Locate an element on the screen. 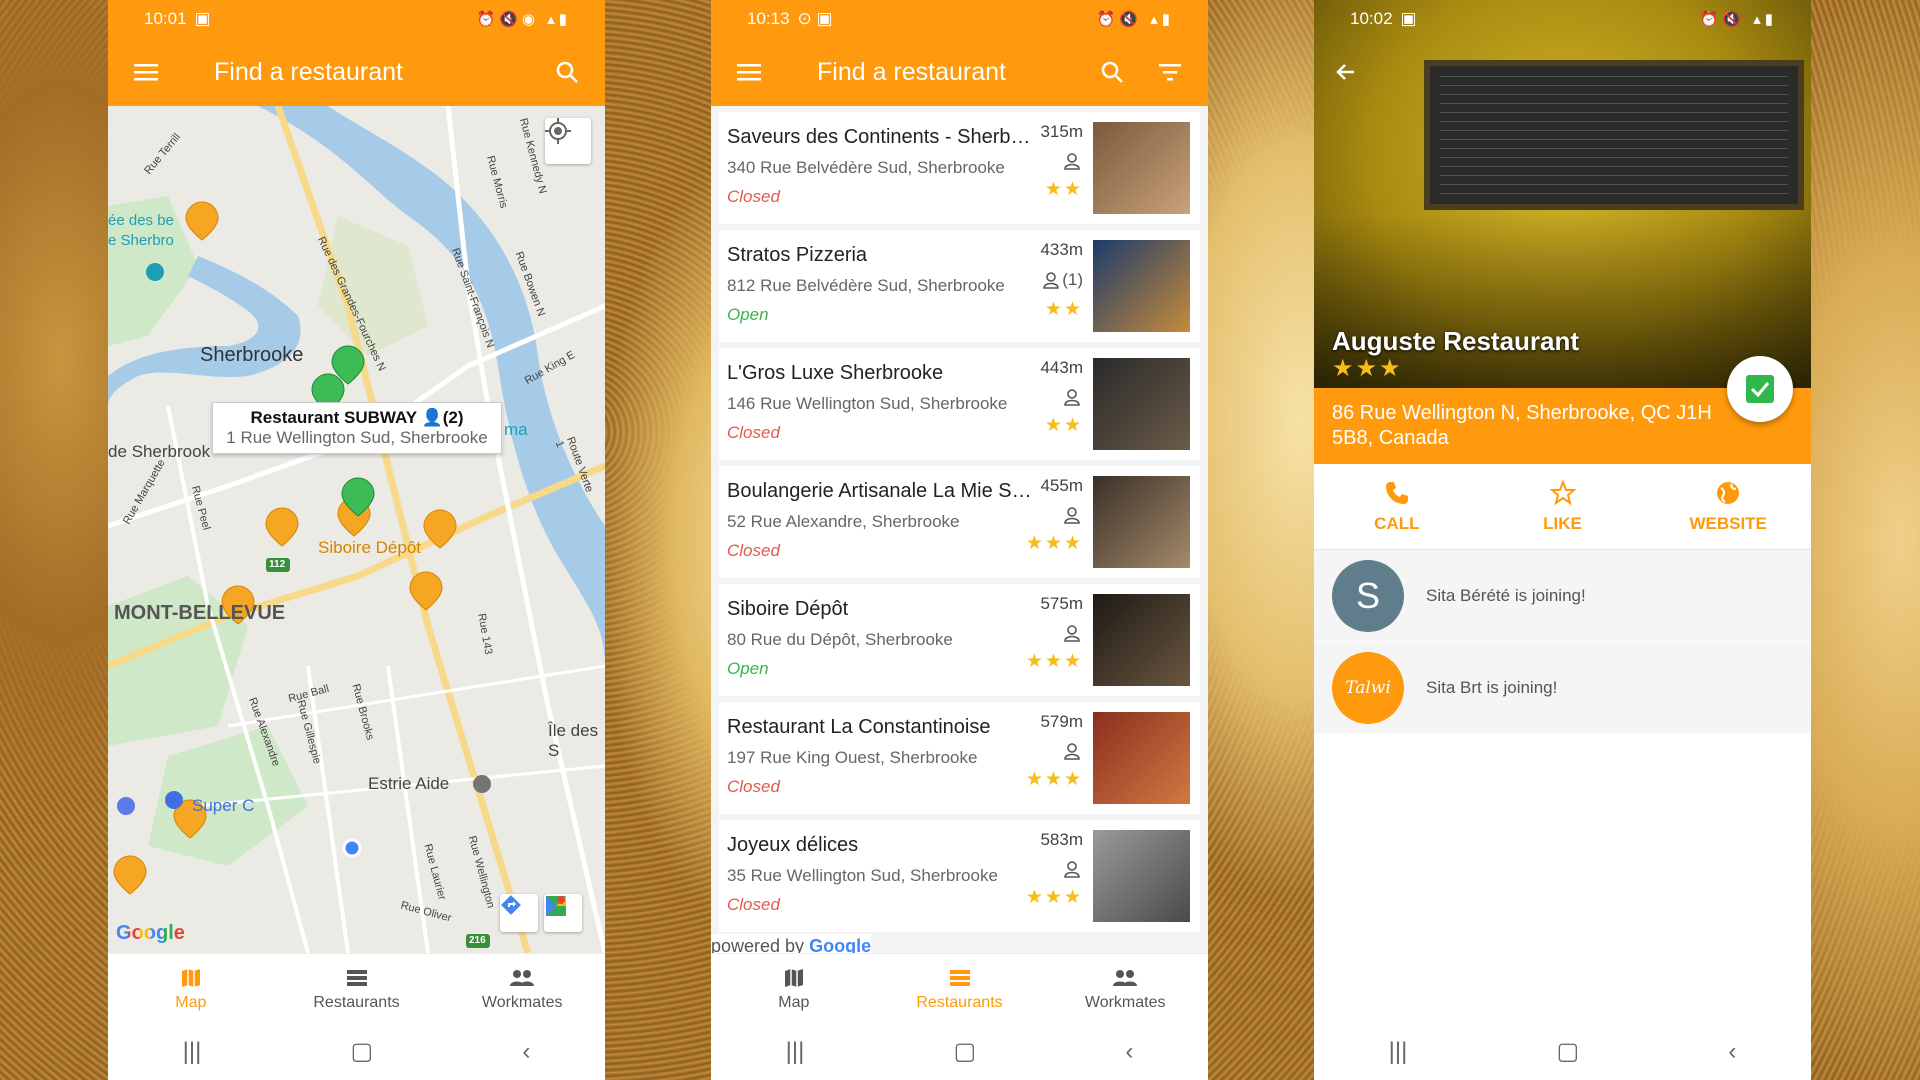 The width and height of the screenshot is (1920, 1080). restaurant-name: Saveurs des Continents - Sherbrooke is located at coordinates (879, 137).